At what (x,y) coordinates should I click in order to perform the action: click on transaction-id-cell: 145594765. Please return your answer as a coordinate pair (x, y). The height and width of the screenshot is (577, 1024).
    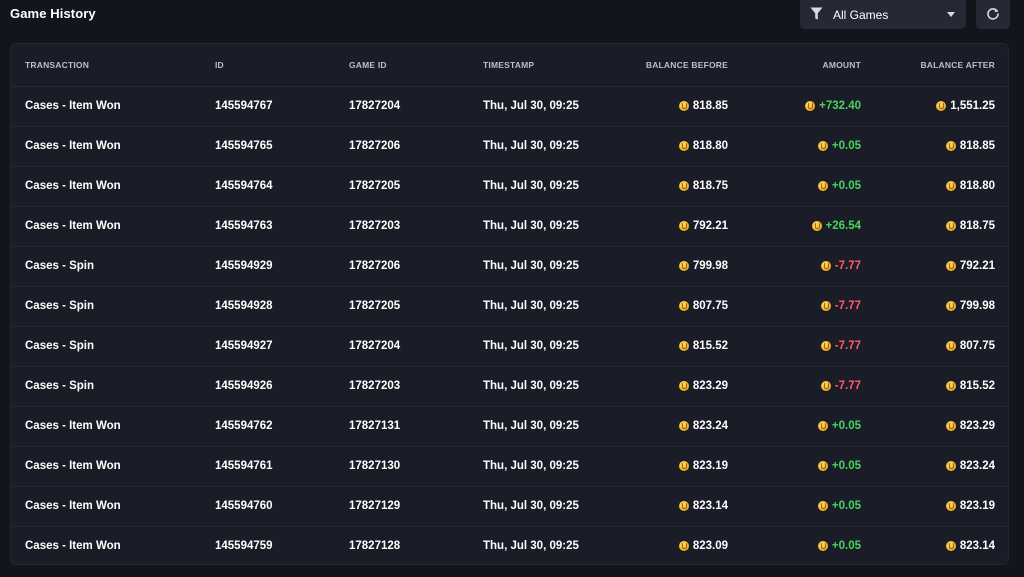
    Looking at the image, I should click on (244, 146).